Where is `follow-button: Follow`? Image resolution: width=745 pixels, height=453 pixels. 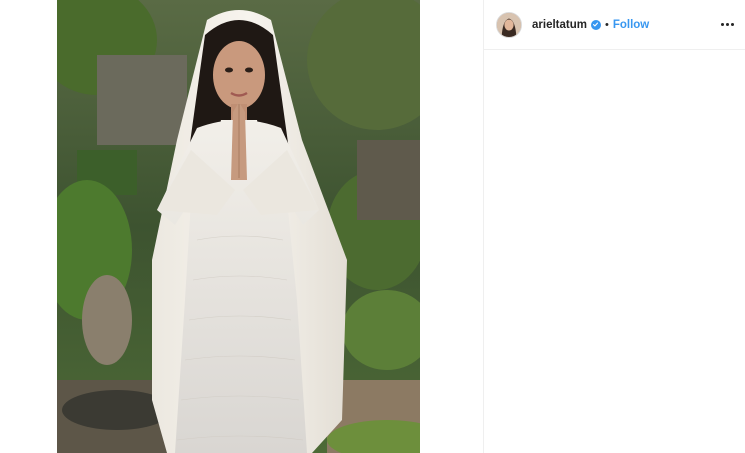
follow-button: Follow is located at coordinates (631, 25).